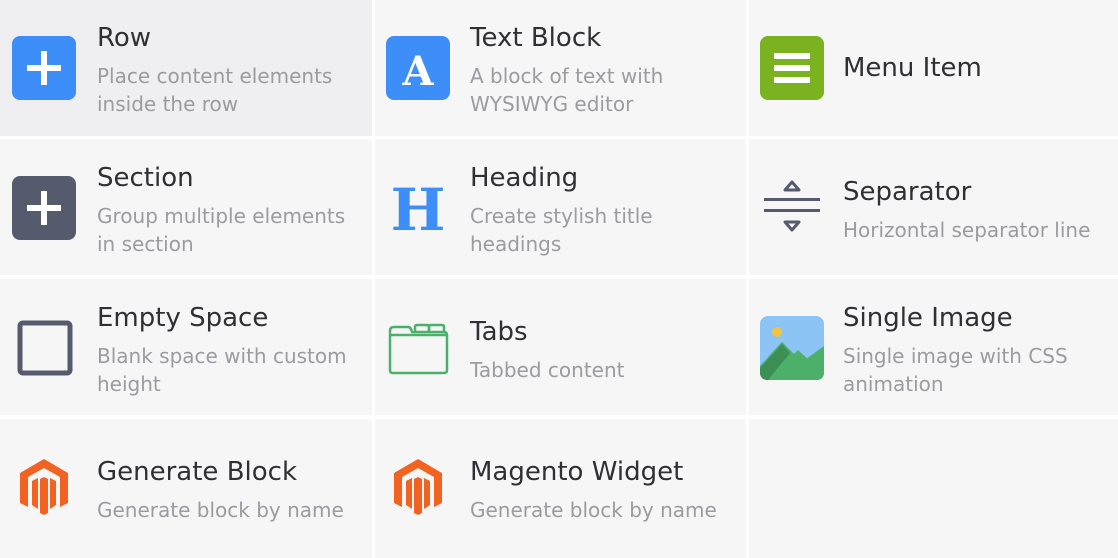 The height and width of the screenshot is (558, 1118). Describe the element at coordinates (933, 488) in the screenshot. I see `empty-cell` at that location.